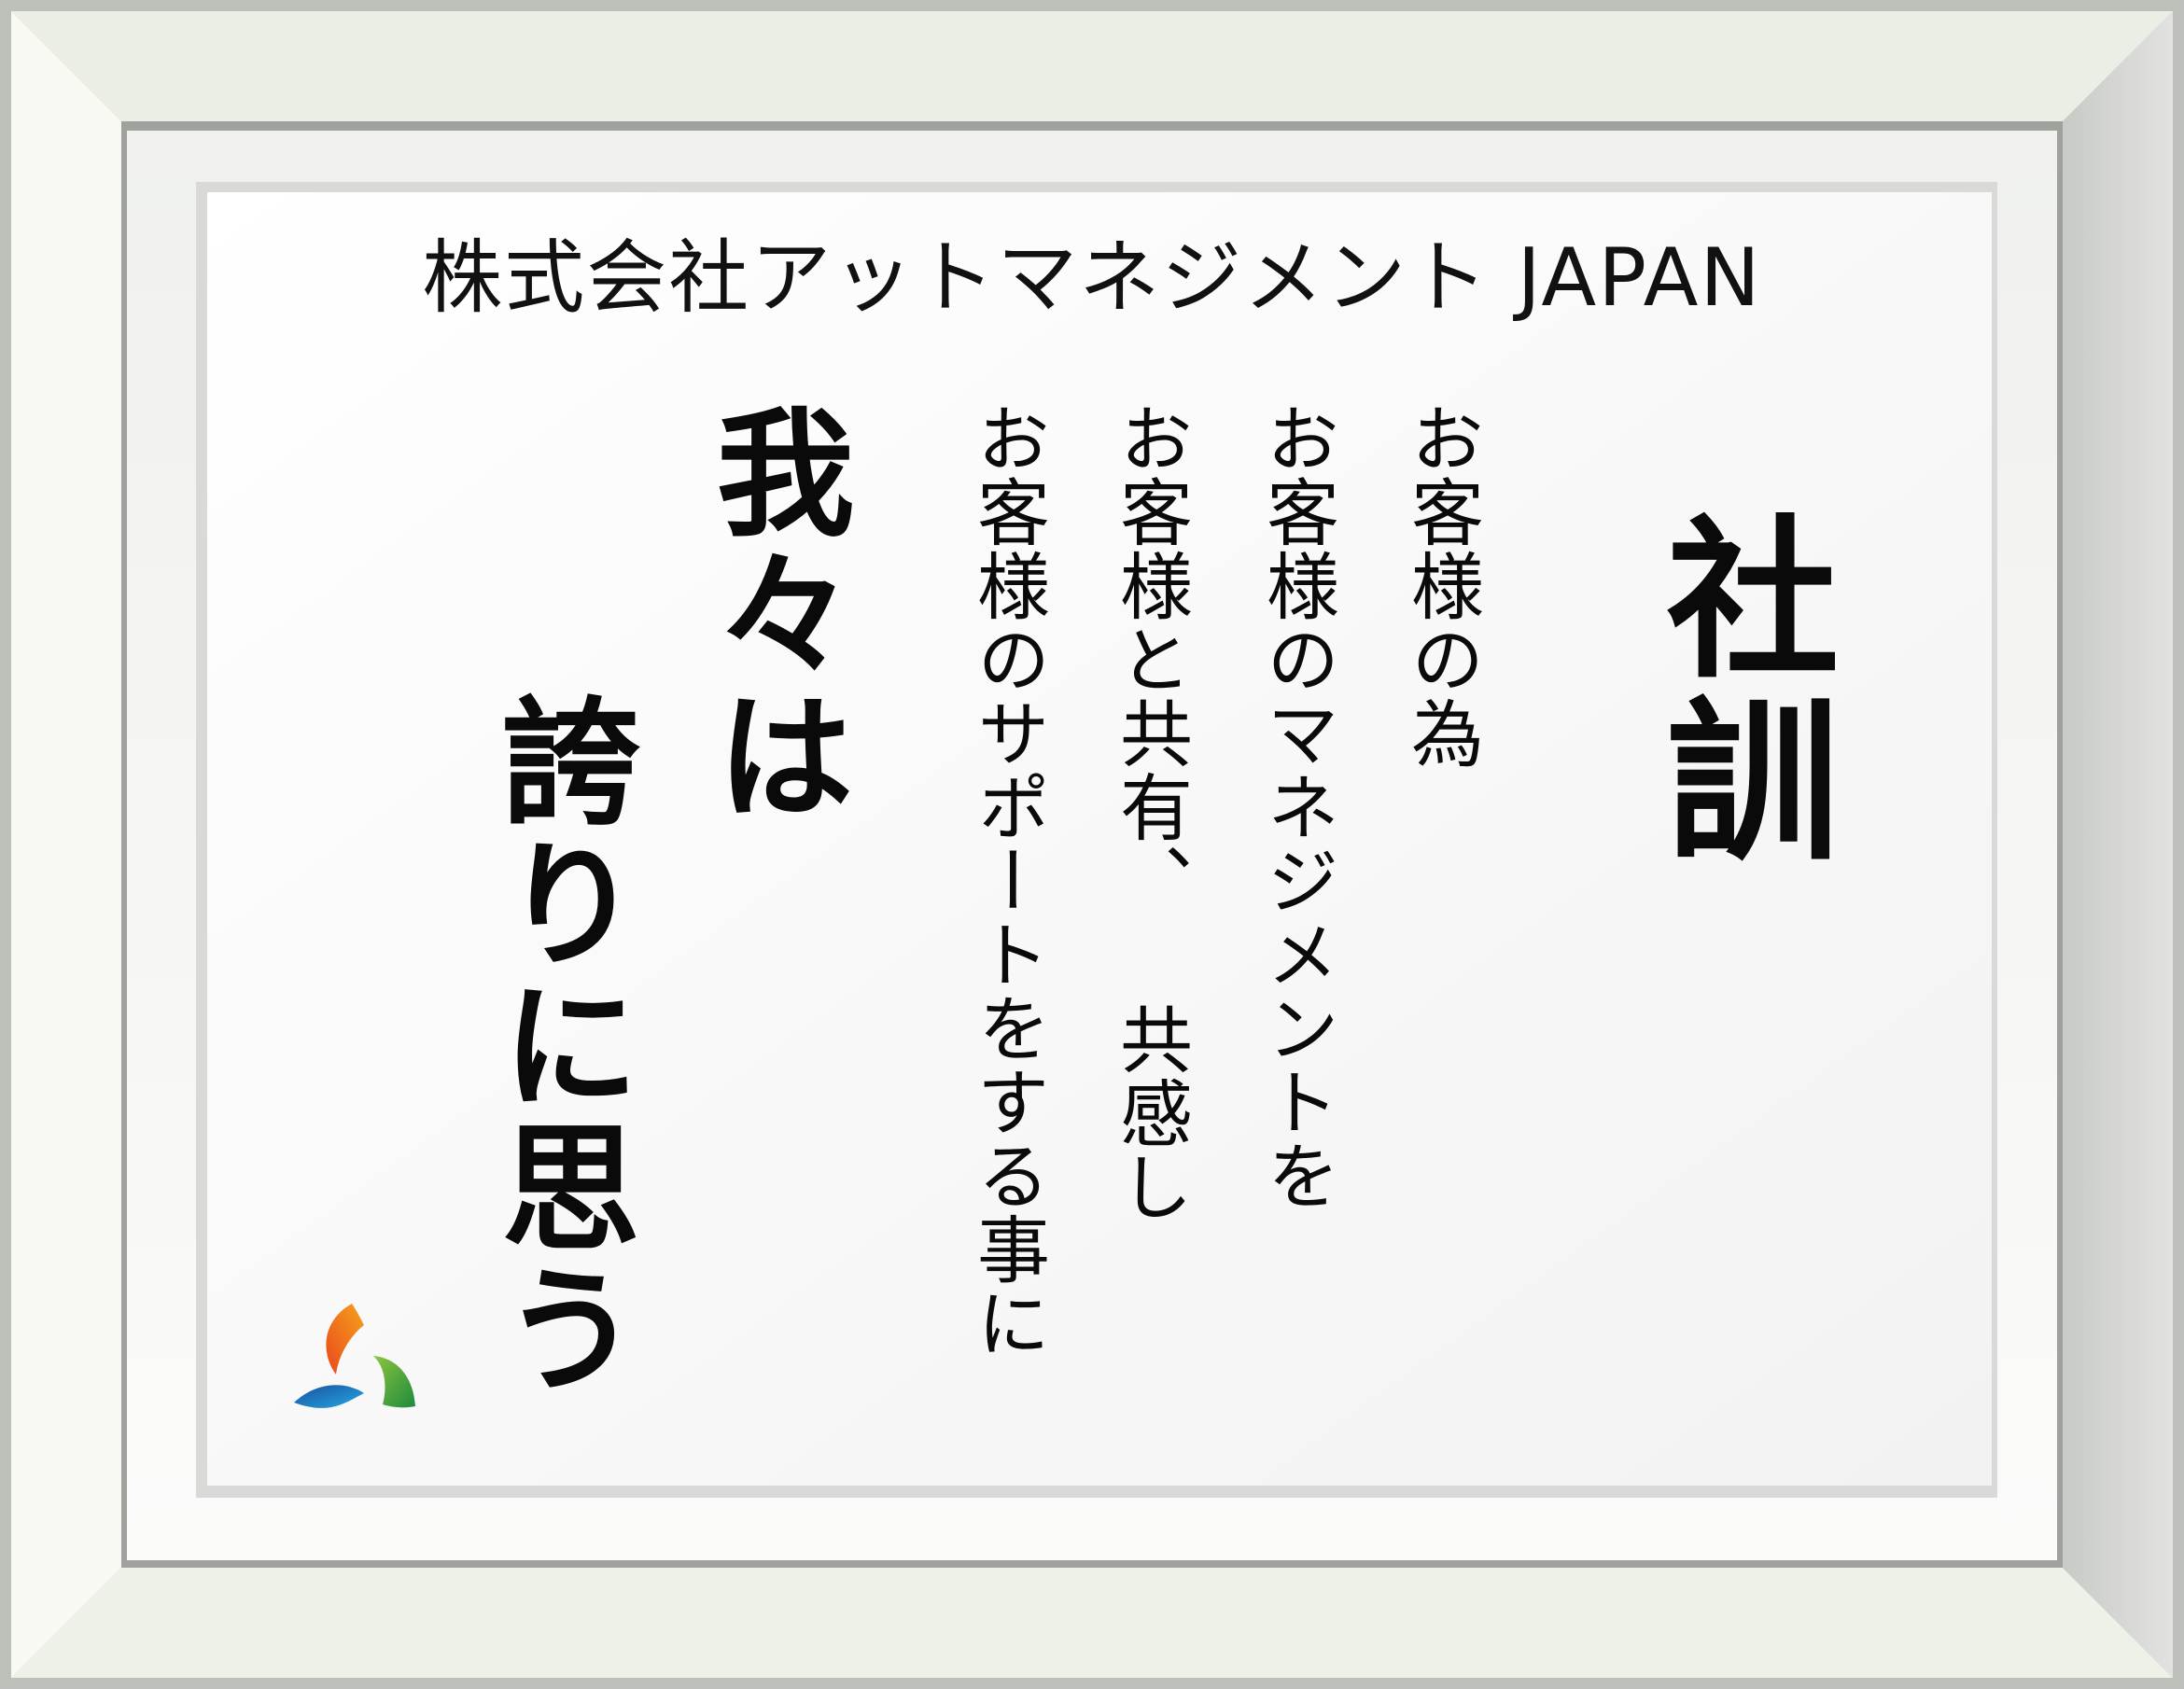 This screenshot has width=2184, height=1689. I want to click on three-leaf-logo-icon, so click(357, 1360).